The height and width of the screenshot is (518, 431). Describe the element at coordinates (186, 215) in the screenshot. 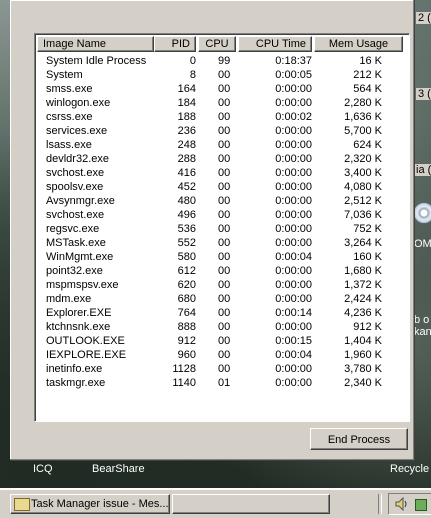

I see `process-pid: 496` at that location.